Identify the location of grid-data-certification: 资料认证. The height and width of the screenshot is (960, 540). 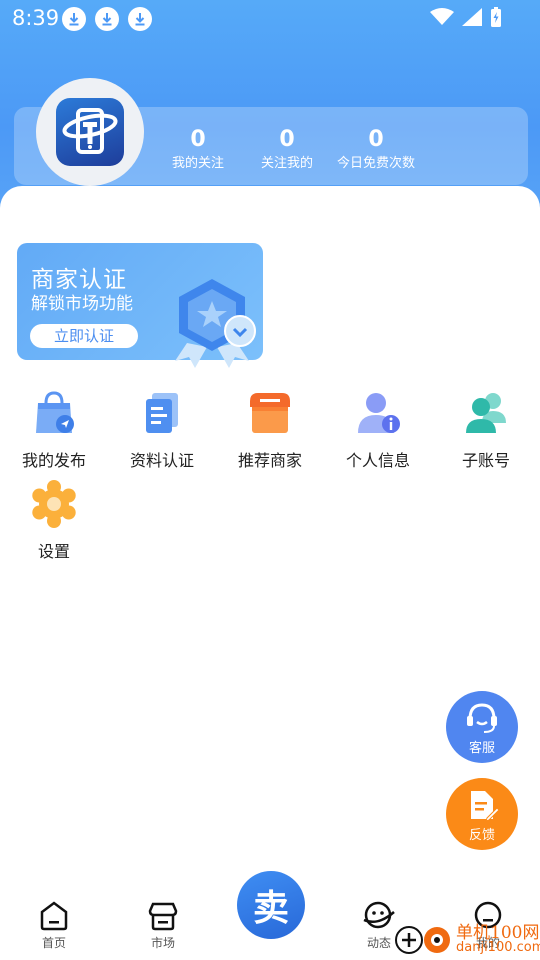
(162, 430).